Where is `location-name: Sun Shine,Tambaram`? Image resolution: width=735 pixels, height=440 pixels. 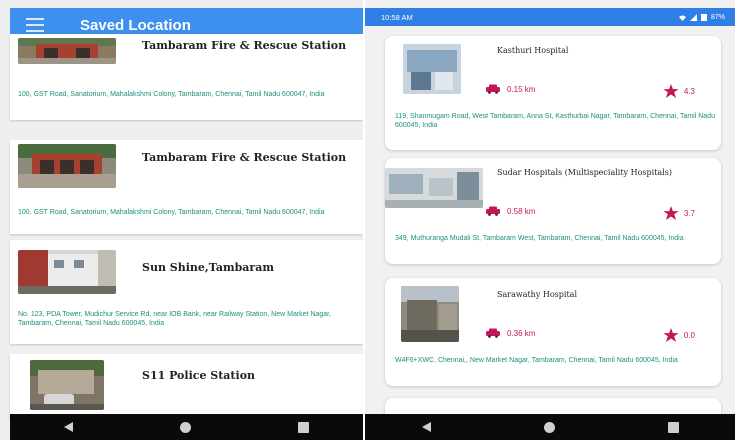
location-name: Sun Shine,Tambaram is located at coordinates (208, 267).